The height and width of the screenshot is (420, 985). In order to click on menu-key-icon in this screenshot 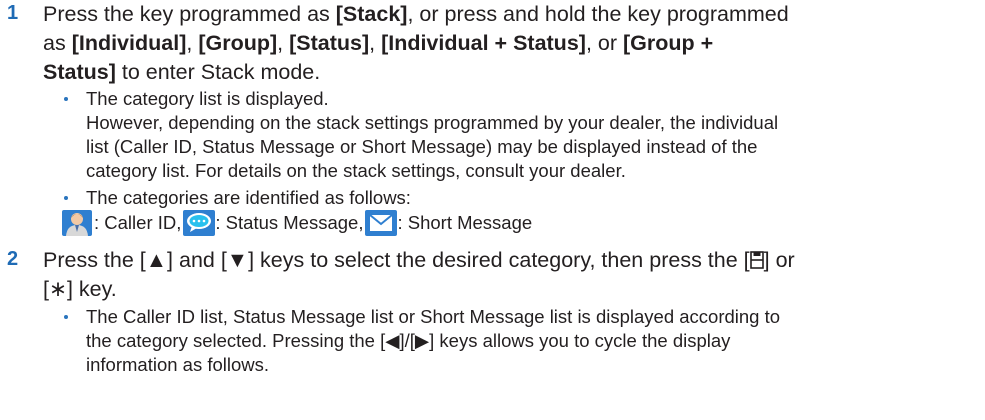, I will do `click(756, 258)`.